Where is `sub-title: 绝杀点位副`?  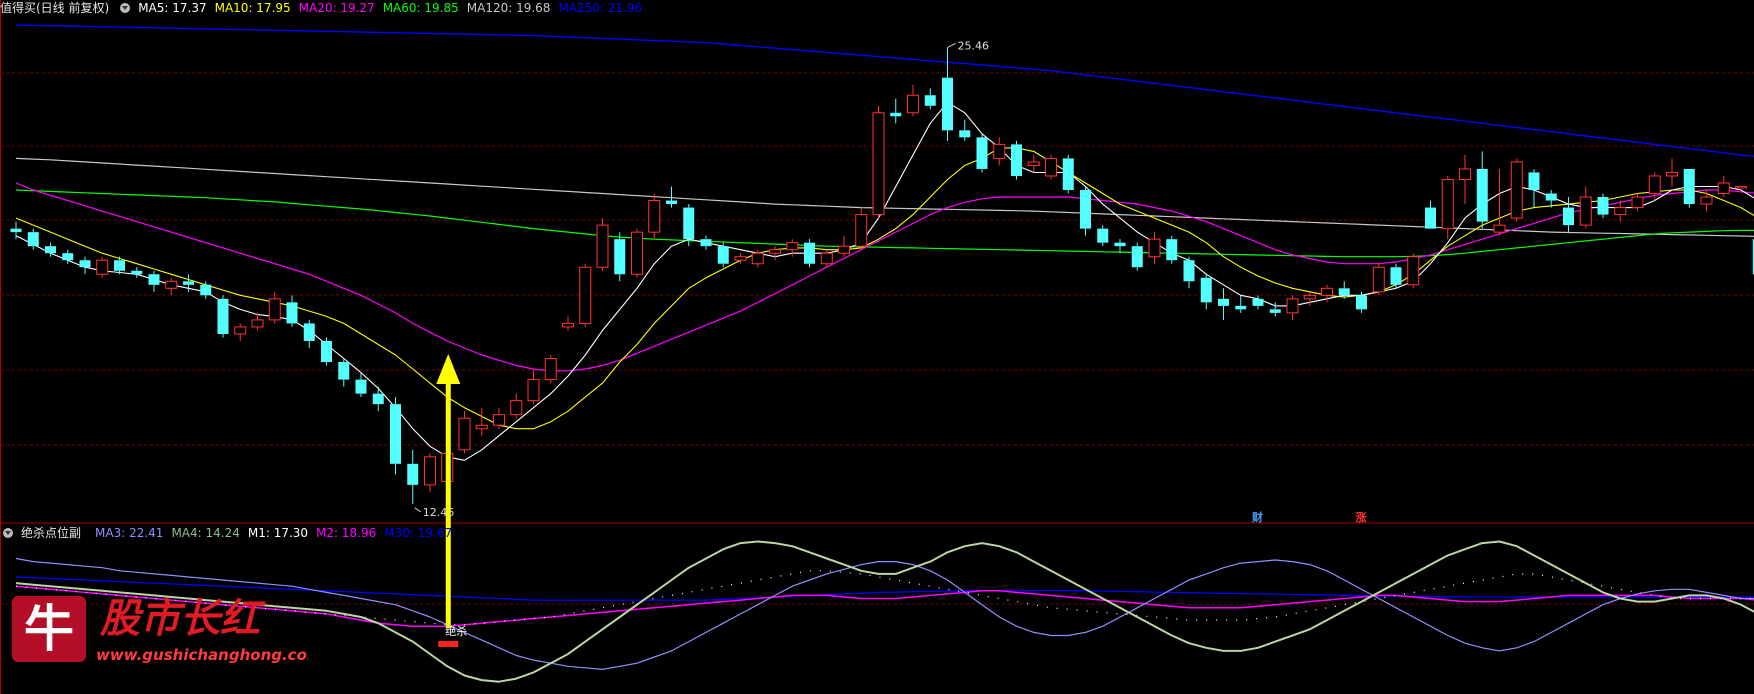
sub-title: 绝杀点位副 is located at coordinates (51, 533).